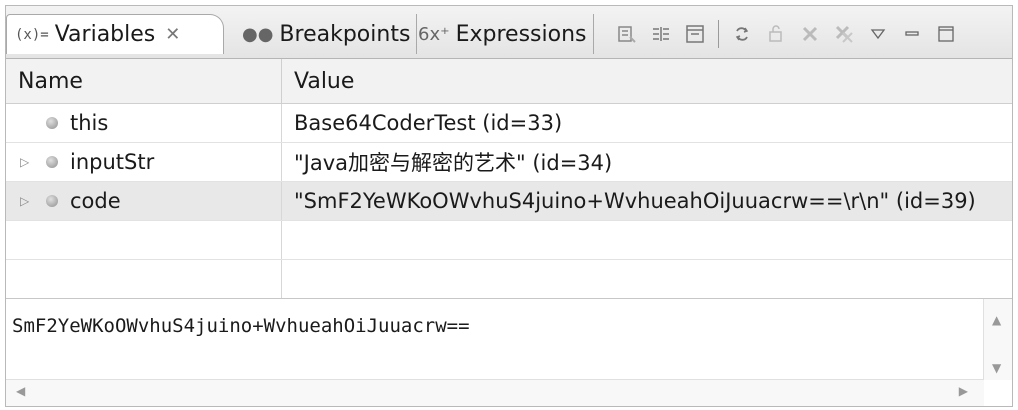 The width and height of the screenshot is (1018, 410). Describe the element at coordinates (521, 34) in the screenshot. I see `tab-expressions-label: Expressions` at that location.